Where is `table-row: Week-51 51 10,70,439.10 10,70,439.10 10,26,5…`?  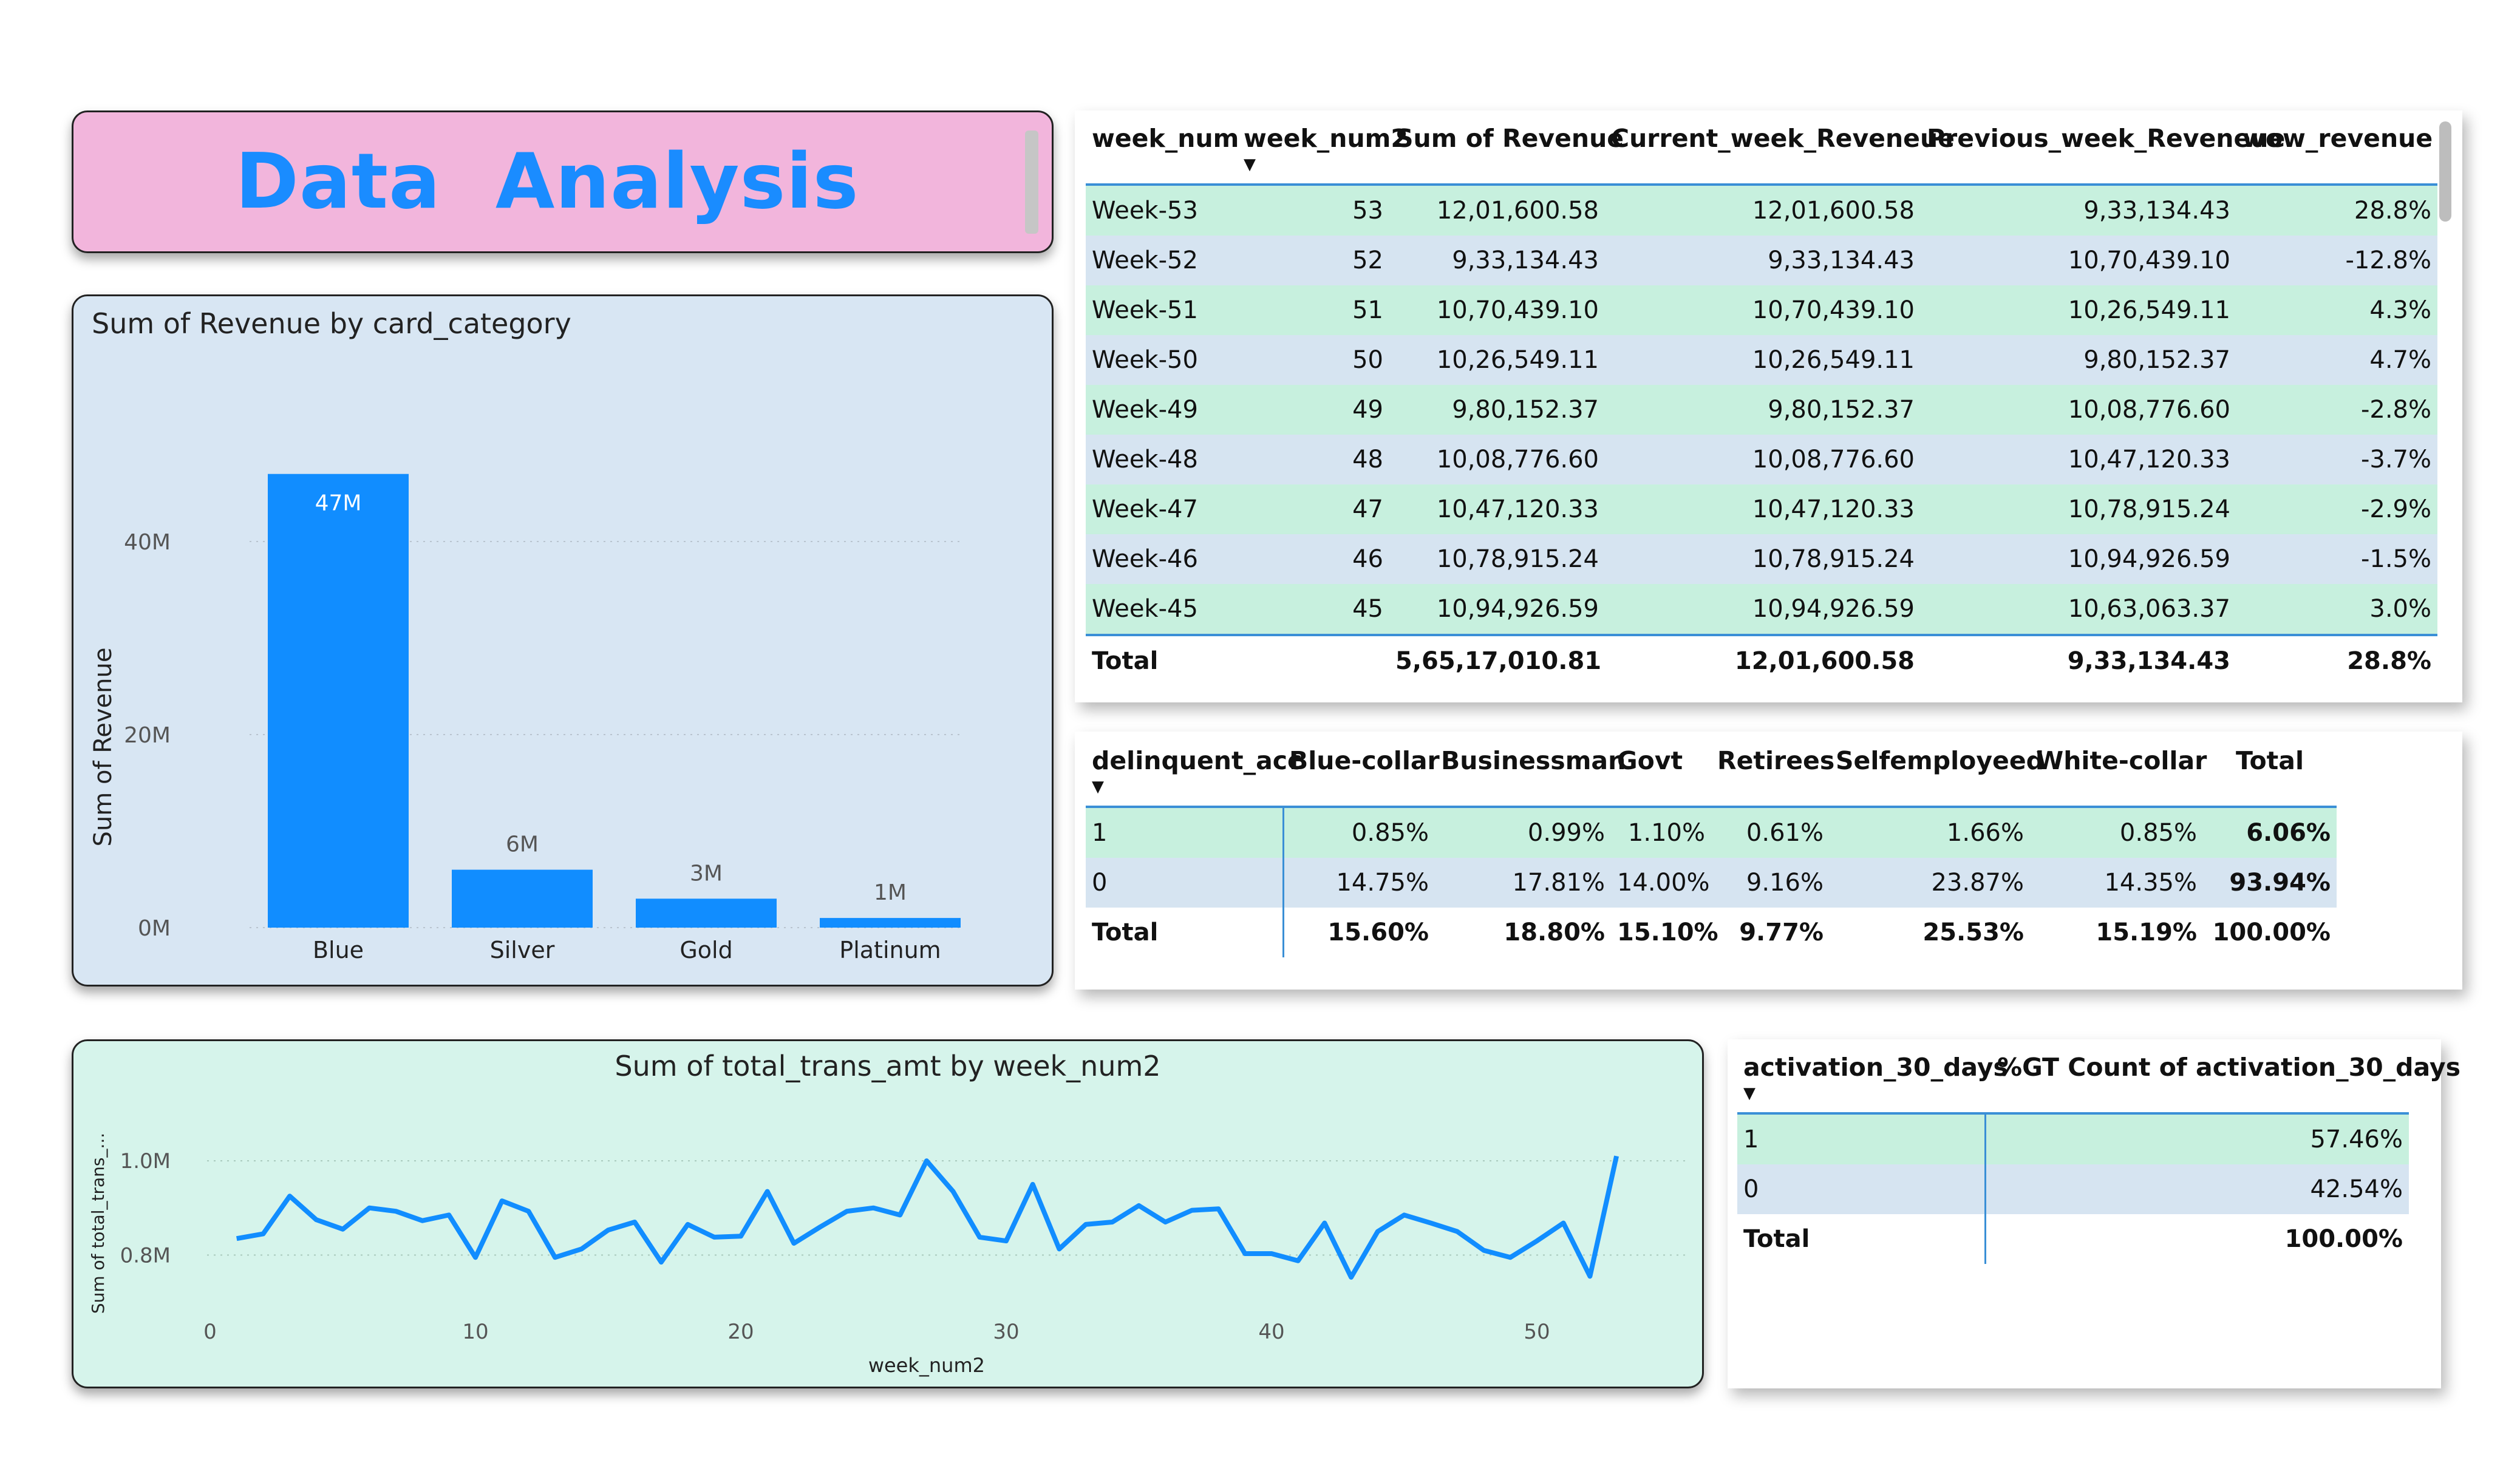 table-row: Week-51 51 10,70,439.10 10,70,439.10 10,26,5… is located at coordinates (1761, 310).